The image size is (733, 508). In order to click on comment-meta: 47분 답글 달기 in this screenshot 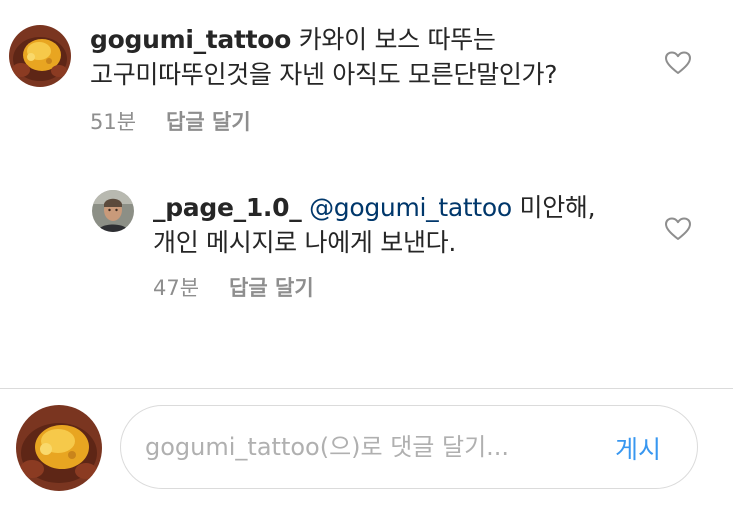, I will do `click(233, 287)`.